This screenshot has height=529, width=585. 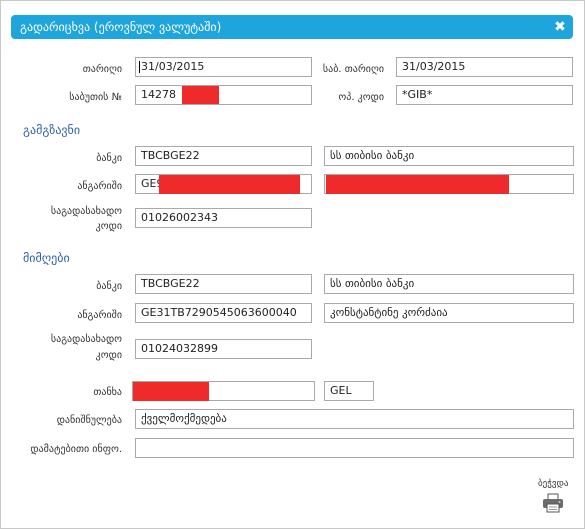 What do you see at coordinates (449, 156) in the screenshot?
I see `sender-bank-name-field: სს თიბისი ბანკი` at bounding box center [449, 156].